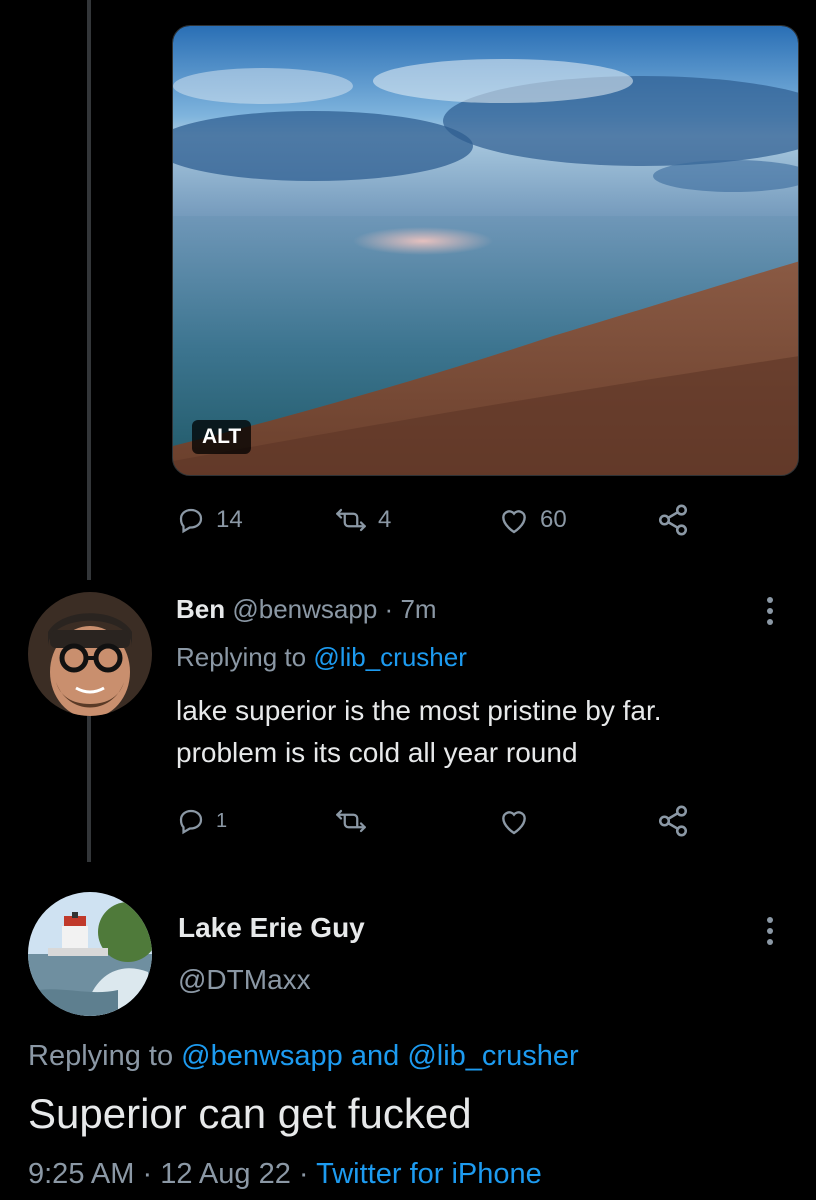 Image resolution: width=816 pixels, height=1200 pixels. I want to click on reply-count: 14, so click(229, 519).